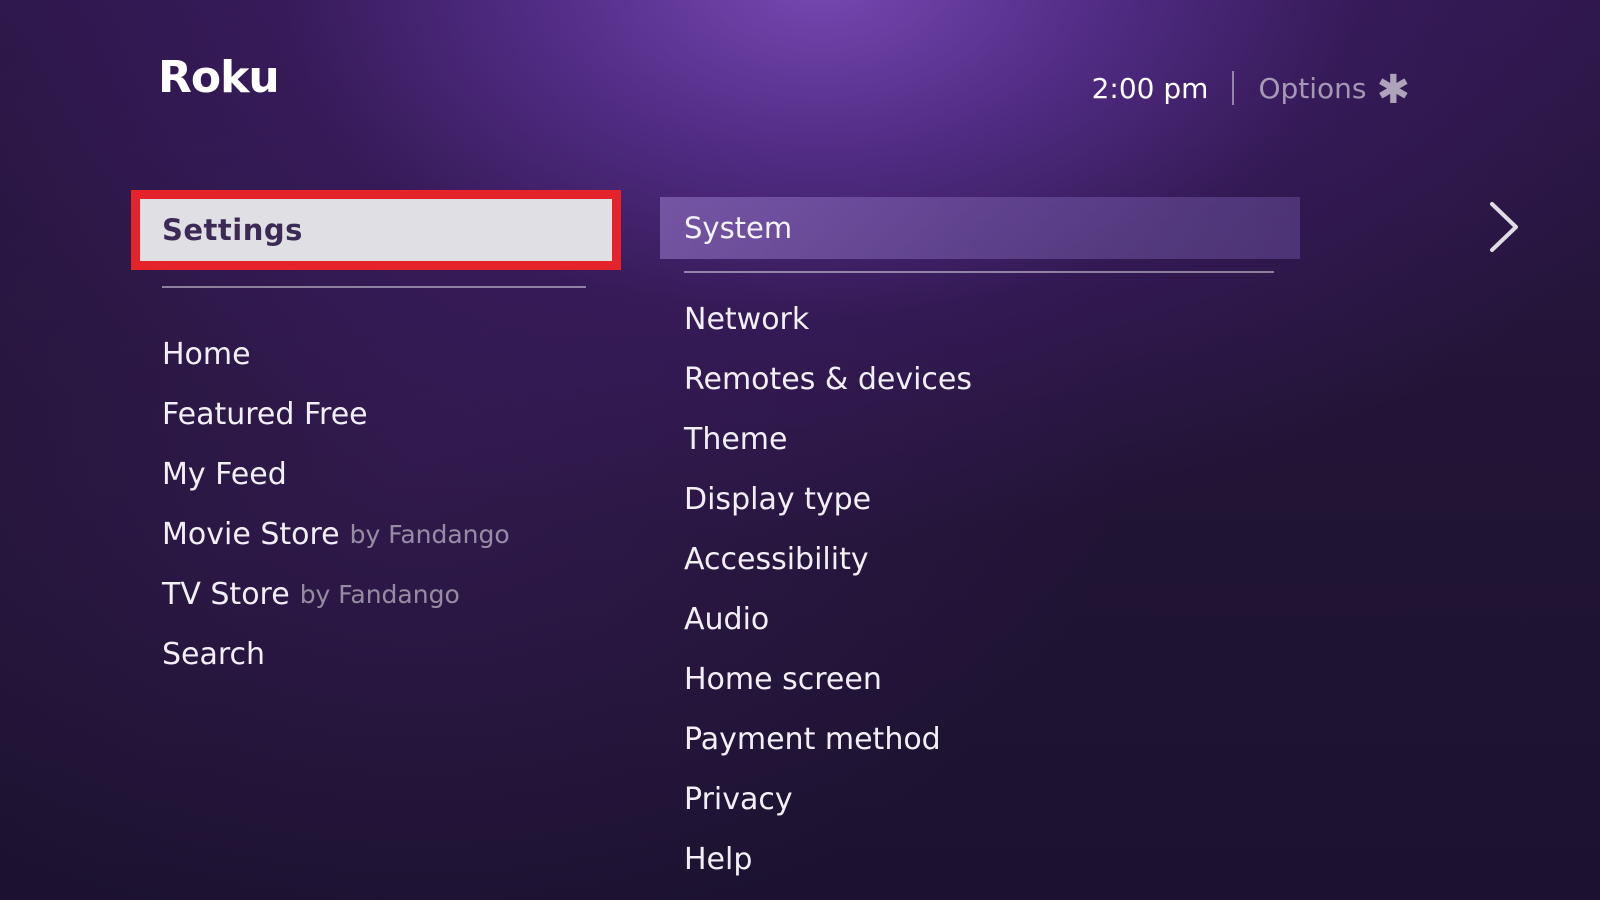 This screenshot has width=1600, height=900. What do you see at coordinates (214, 654) in the screenshot?
I see `menu-item-label: Search` at bounding box center [214, 654].